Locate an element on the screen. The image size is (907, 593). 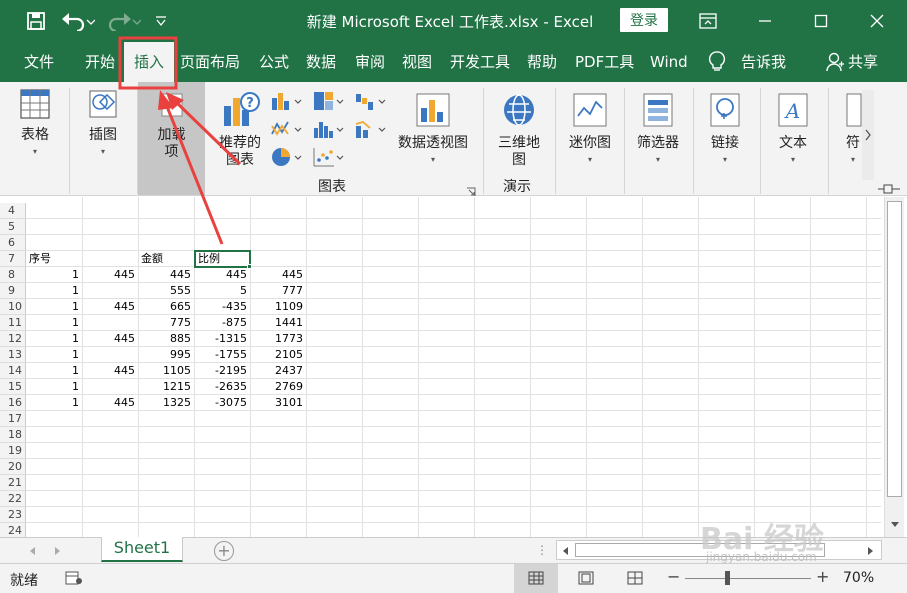
annotation-arrow is located at coordinates (194, 174).